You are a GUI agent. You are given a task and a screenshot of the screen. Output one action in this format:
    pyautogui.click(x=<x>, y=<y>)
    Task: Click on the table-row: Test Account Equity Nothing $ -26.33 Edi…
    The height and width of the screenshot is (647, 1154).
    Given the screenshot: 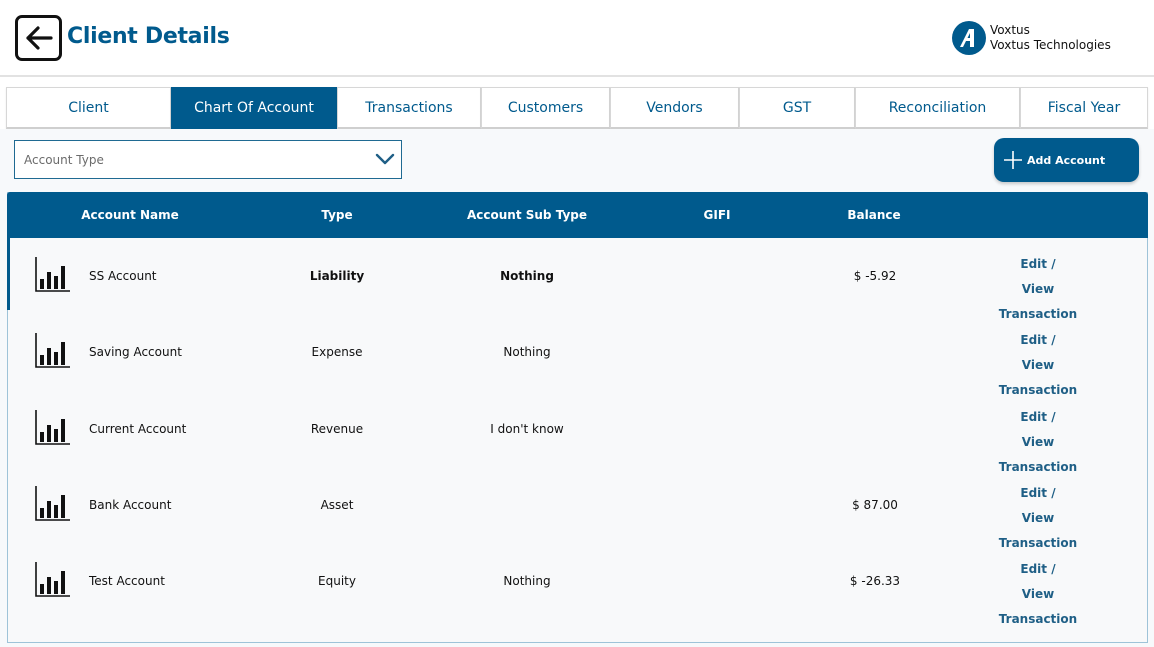 What is the action you would take?
    pyautogui.click(x=577, y=584)
    